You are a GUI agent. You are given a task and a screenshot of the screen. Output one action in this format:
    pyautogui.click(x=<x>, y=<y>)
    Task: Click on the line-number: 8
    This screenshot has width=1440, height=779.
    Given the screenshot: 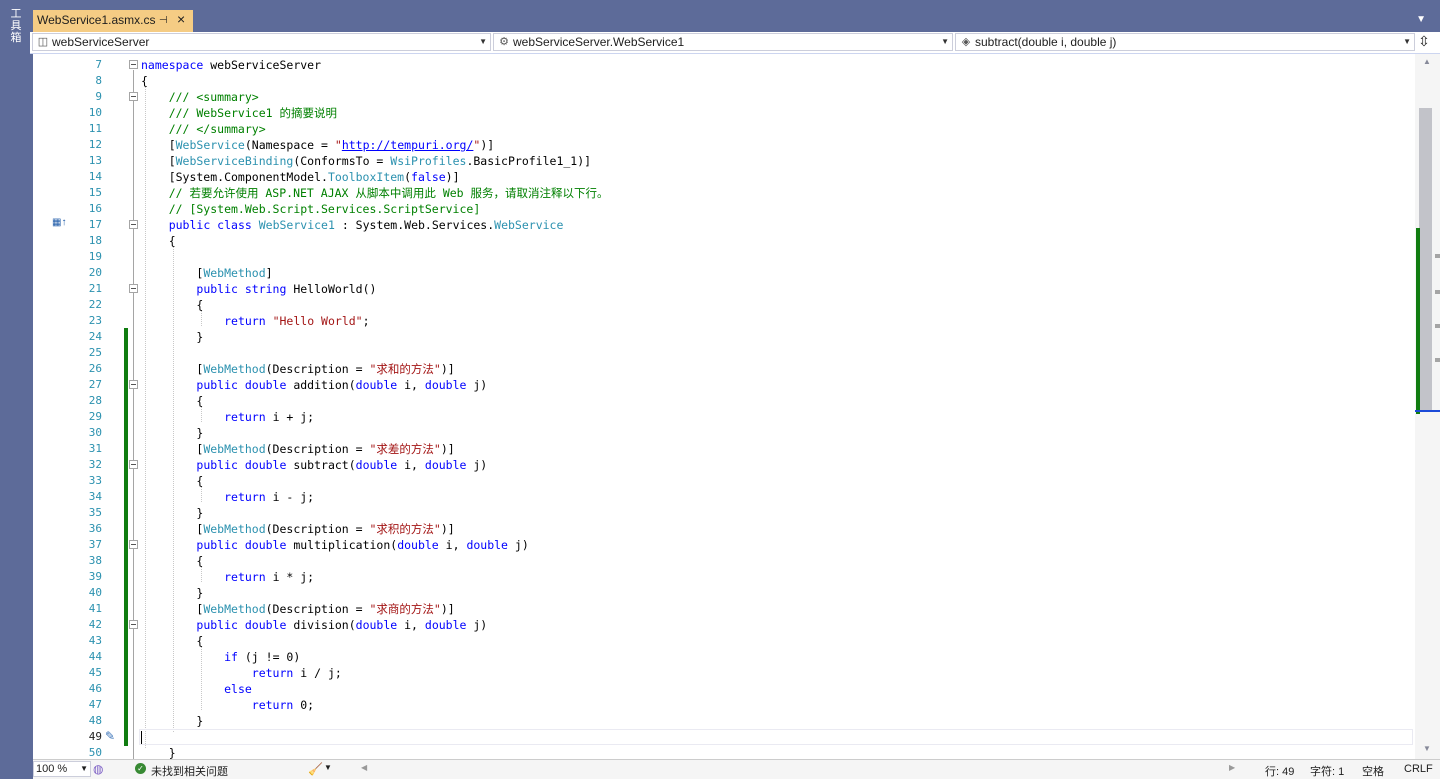 What is the action you would take?
    pyautogui.click(x=98, y=80)
    